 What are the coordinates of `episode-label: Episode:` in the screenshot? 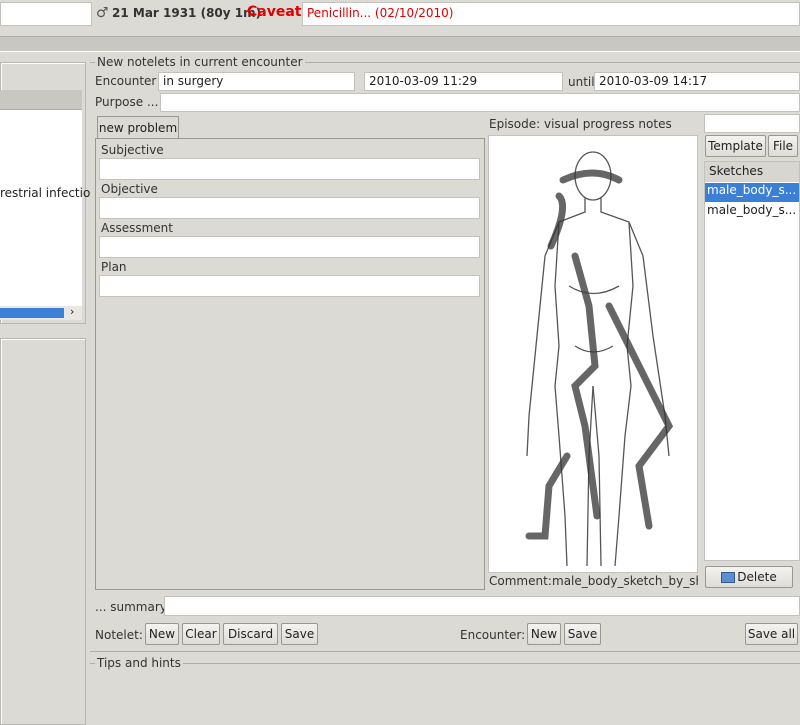 It's located at (515, 124).